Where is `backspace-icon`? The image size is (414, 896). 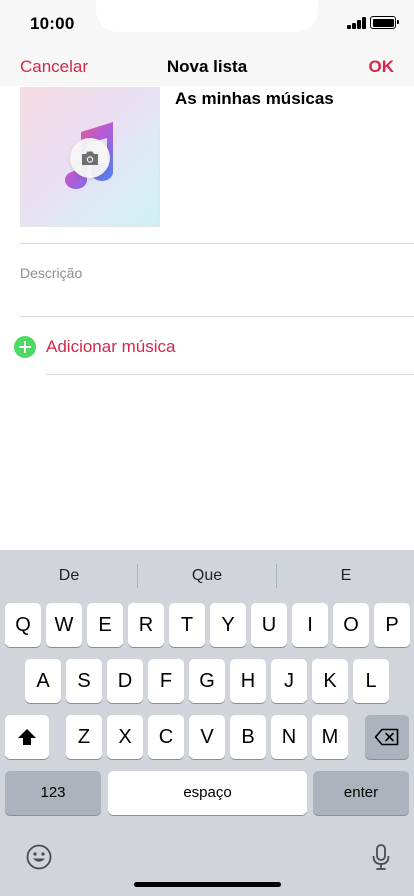
backspace-icon is located at coordinates (386, 737).